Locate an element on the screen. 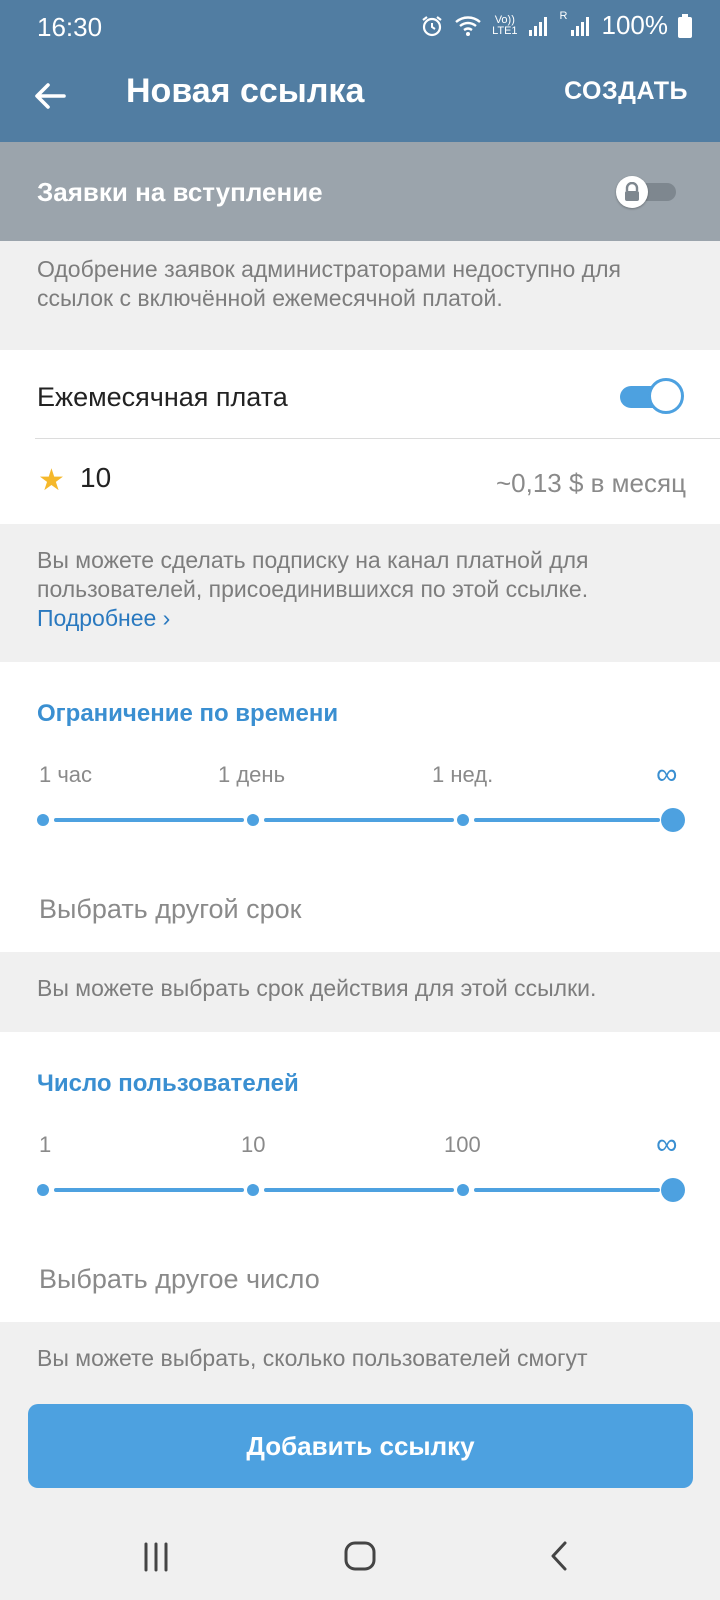 This screenshot has height=1600, width=720. status-icons: Vo)) LTE1 R 100% is located at coordinates (556, 25).